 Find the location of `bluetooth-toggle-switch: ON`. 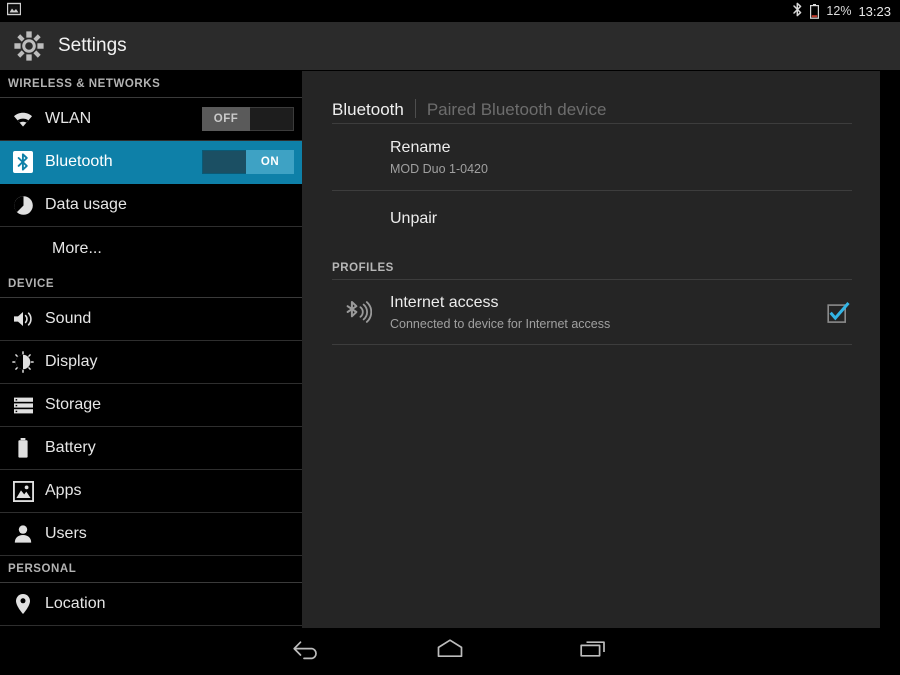

bluetooth-toggle-switch: ON is located at coordinates (248, 162).